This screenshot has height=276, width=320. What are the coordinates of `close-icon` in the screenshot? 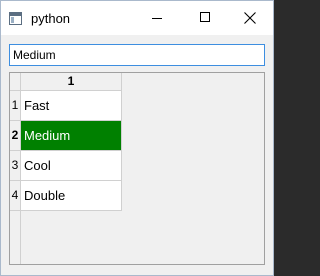 It's located at (250, 18).